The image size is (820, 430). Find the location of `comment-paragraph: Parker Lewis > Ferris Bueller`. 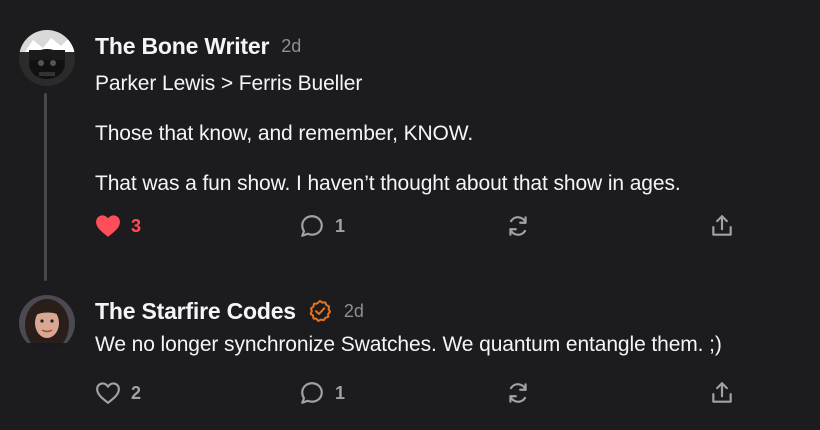

comment-paragraph: Parker Lewis > Ferris Bueller is located at coordinates (229, 83).